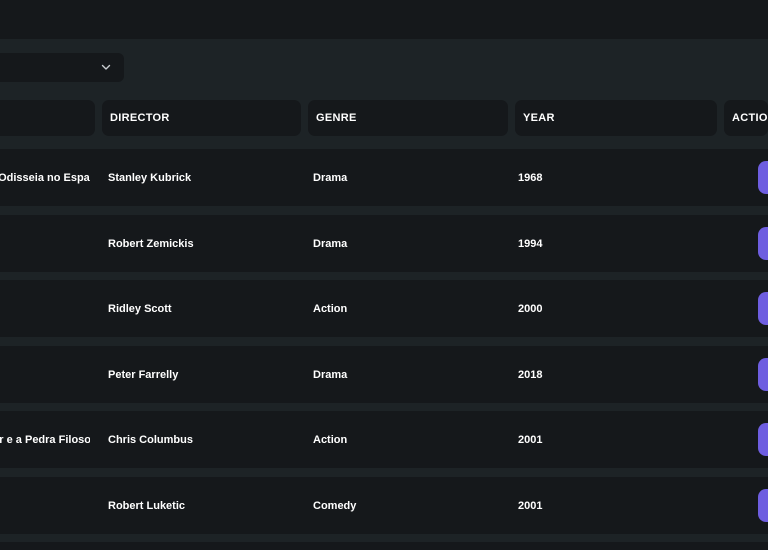  I want to click on cell-year: 1968, so click(530, 177).